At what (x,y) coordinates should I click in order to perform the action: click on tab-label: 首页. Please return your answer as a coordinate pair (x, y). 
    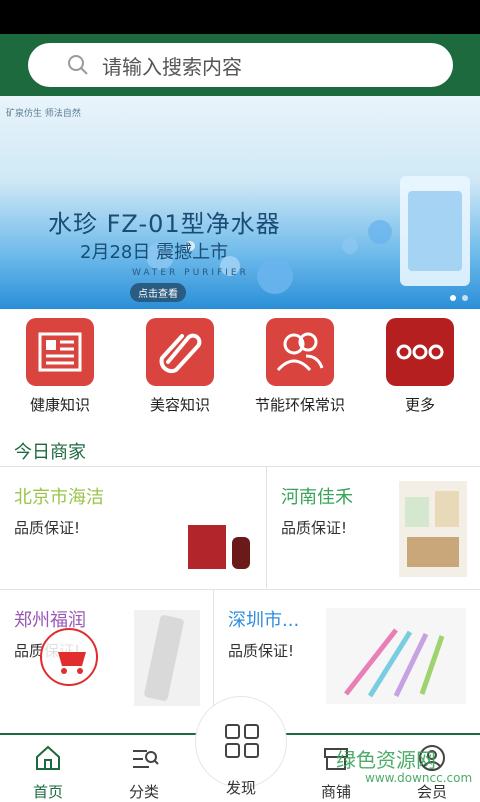
    Looking at the image, I should click on (47, 792).